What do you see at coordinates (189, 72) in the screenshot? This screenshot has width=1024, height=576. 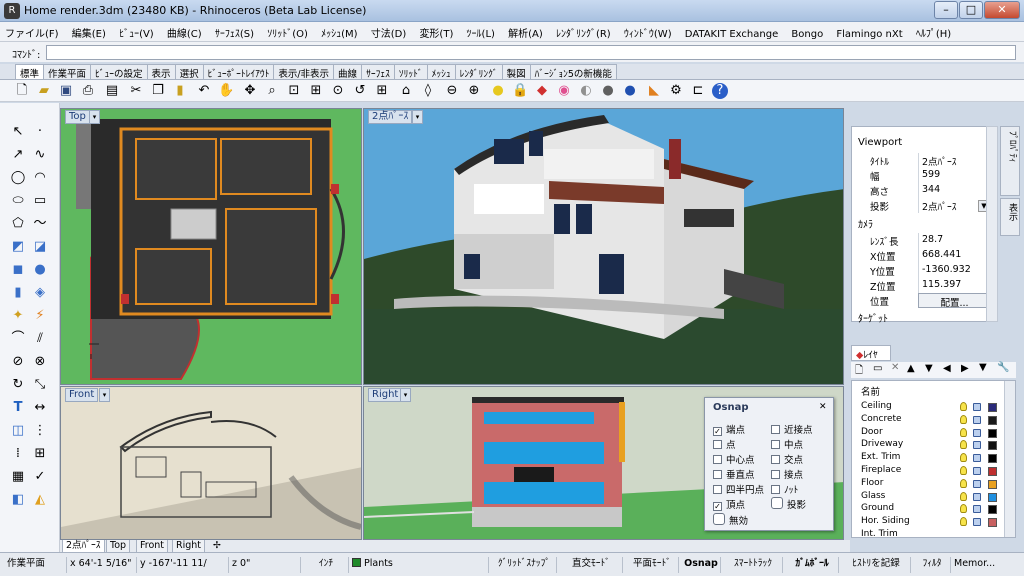 I see `tab-select: 選択` at bounding box center [189, 72].